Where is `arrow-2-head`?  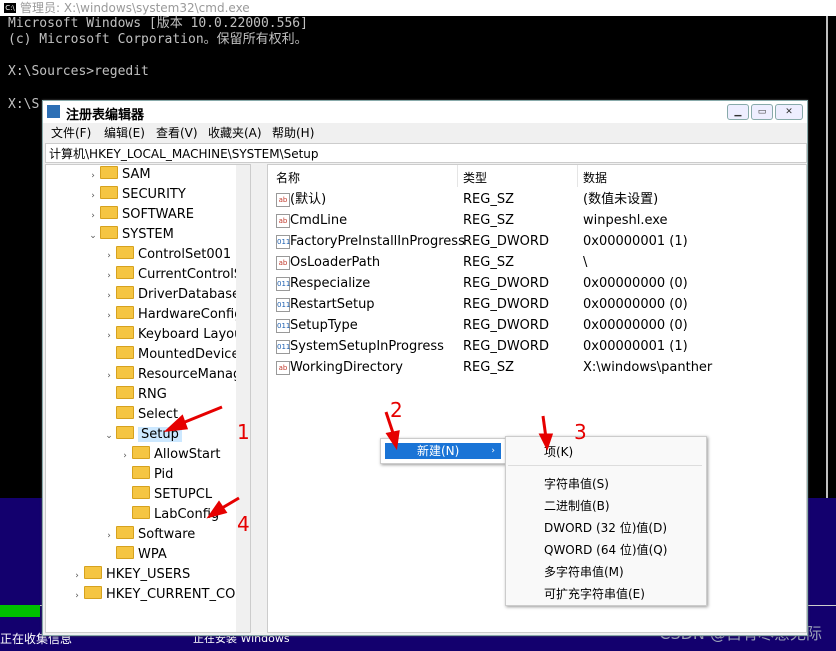 arrow-2-head is located at coordinates (392, 440).